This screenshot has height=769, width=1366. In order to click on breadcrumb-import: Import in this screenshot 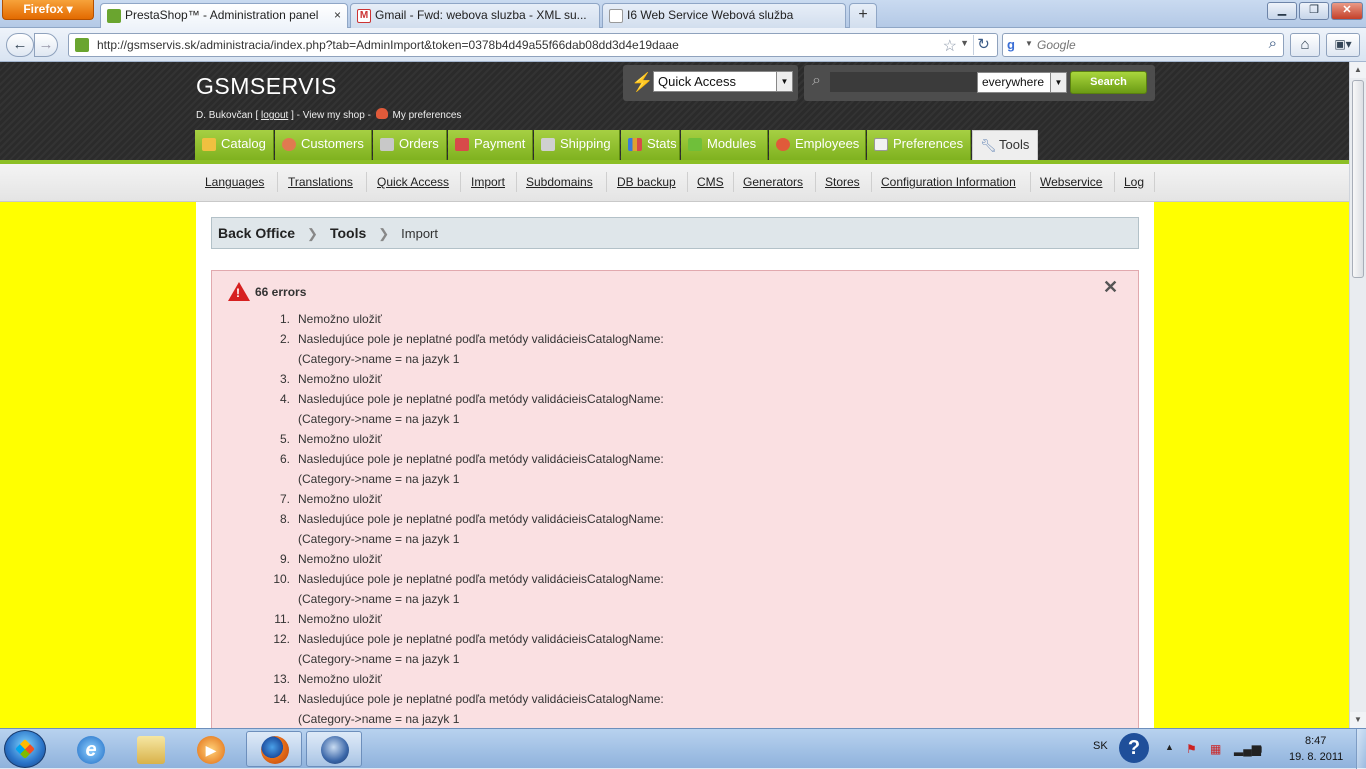, I will do `click(419, 233)`.